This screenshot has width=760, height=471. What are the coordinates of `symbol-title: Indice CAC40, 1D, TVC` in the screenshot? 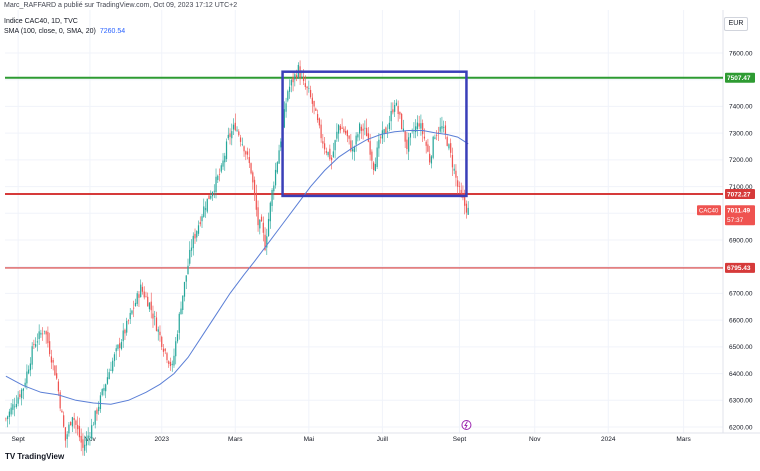 It's located at (41, 21).